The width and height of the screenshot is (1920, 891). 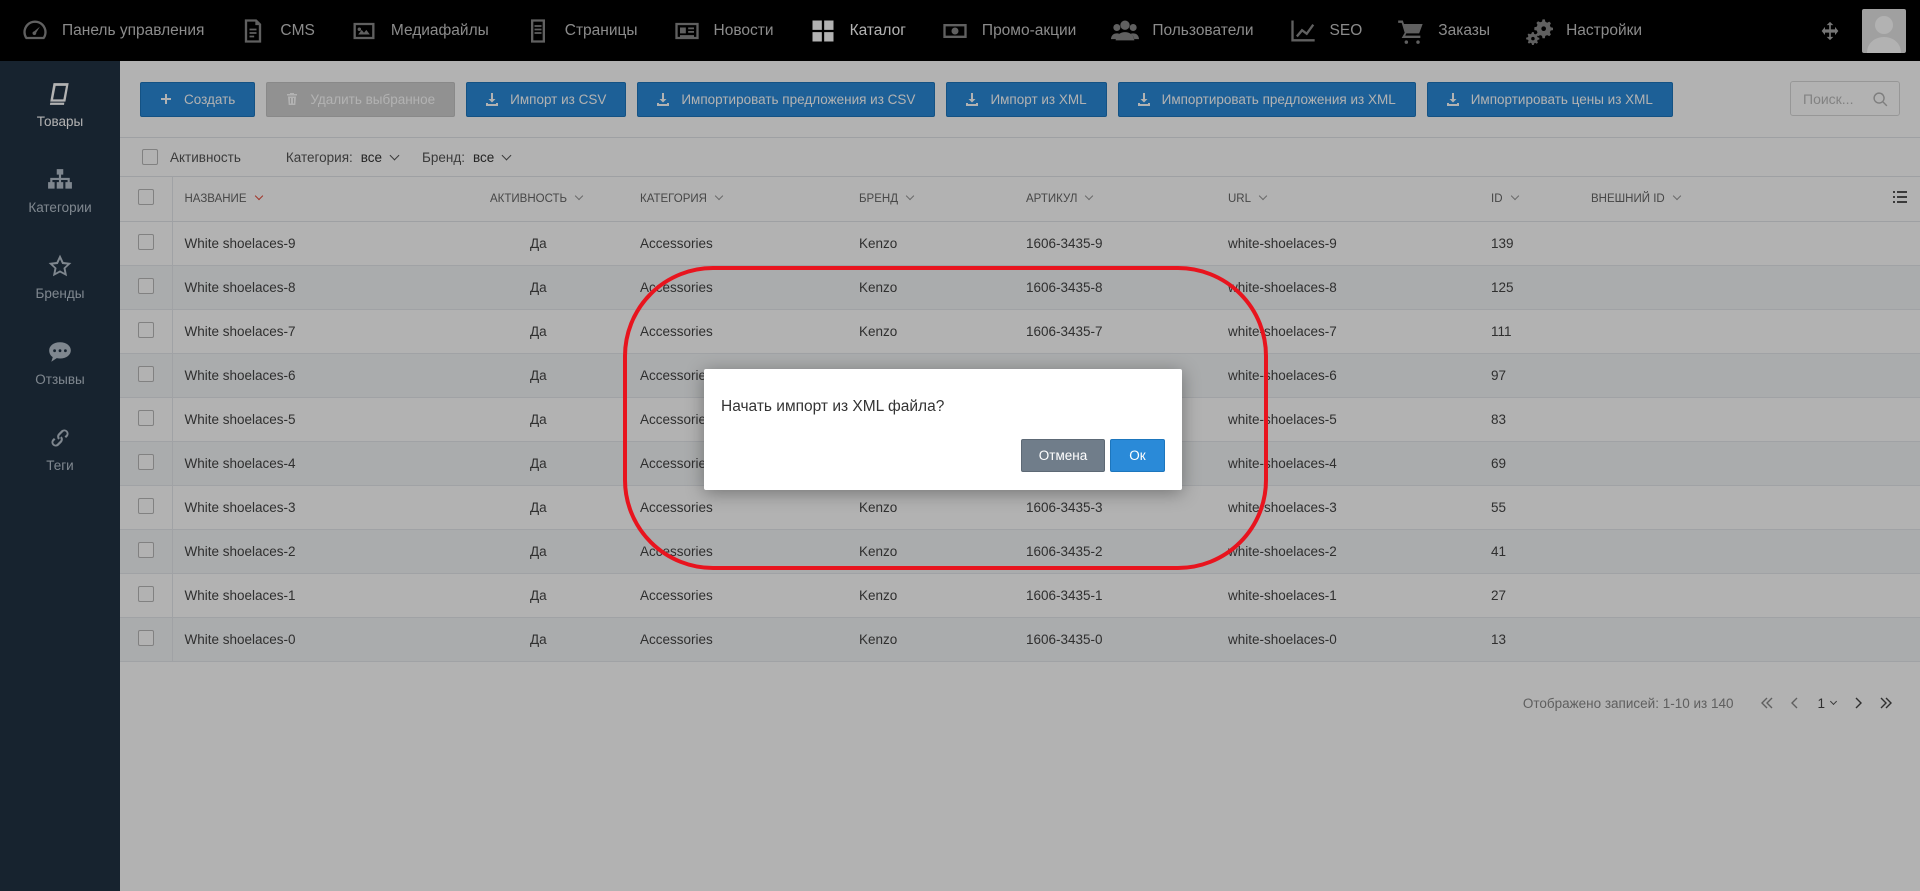 What do you see at coordinates (1063, 455) in the screenshot?
I see `cancel-button: Отмена` at bounding box center [1063, 455].